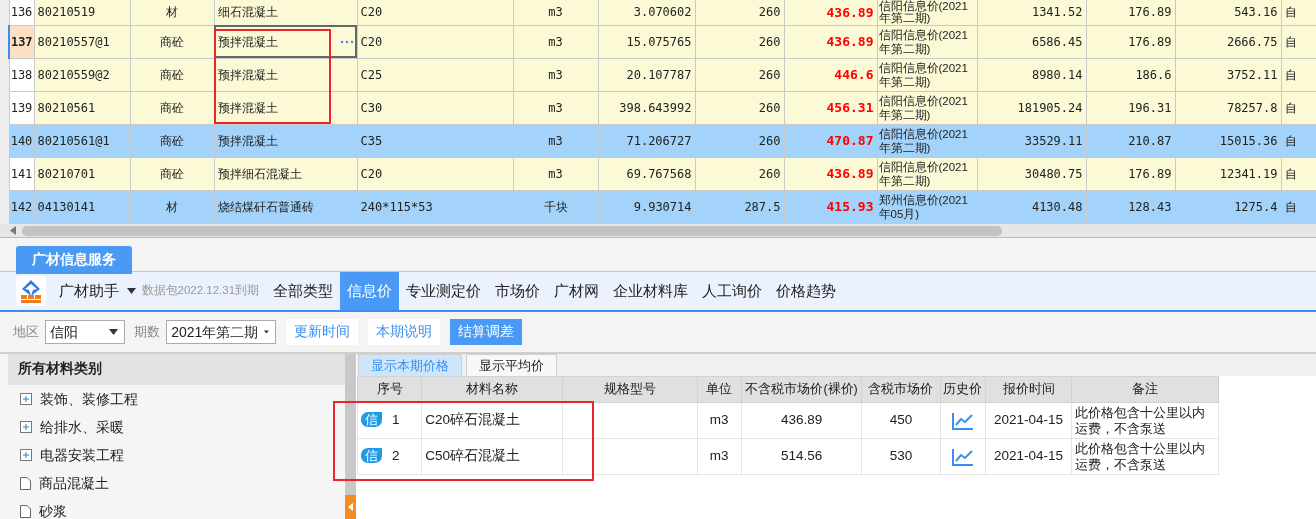  What do you see at coordinates (443, 291) in the screenshot?
I see `nav-tab: 专业测定价` at bounding box center [443, 291].